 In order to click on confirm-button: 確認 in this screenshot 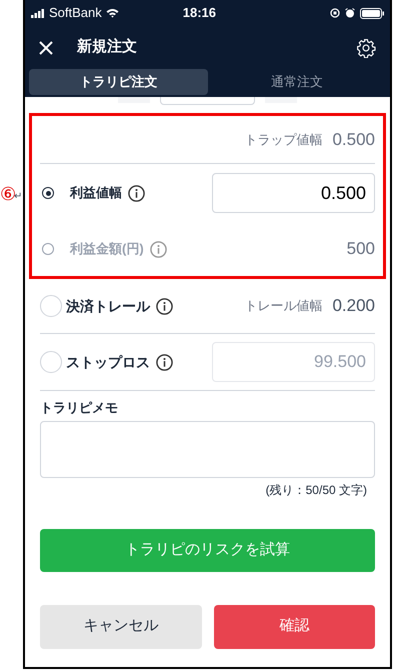, I will do `click(294, 626)`.